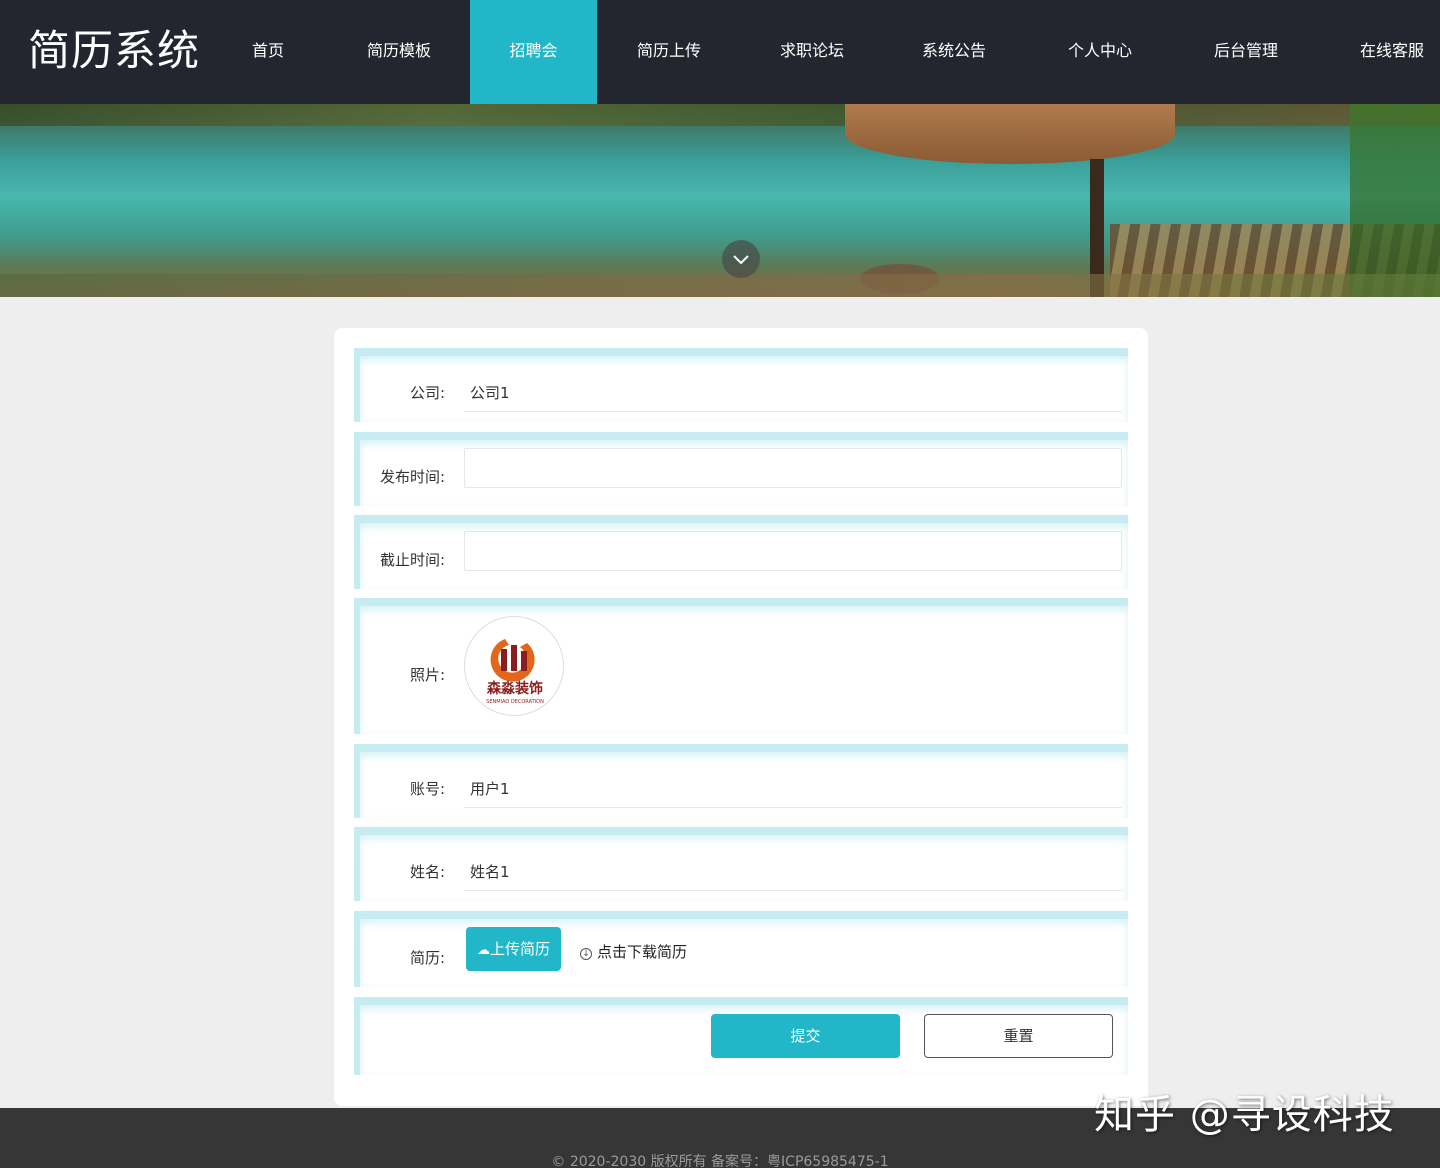 This screenshot has height=1168, width=1440. I want to click on nav-item-home: 首页, so click(268, 52).